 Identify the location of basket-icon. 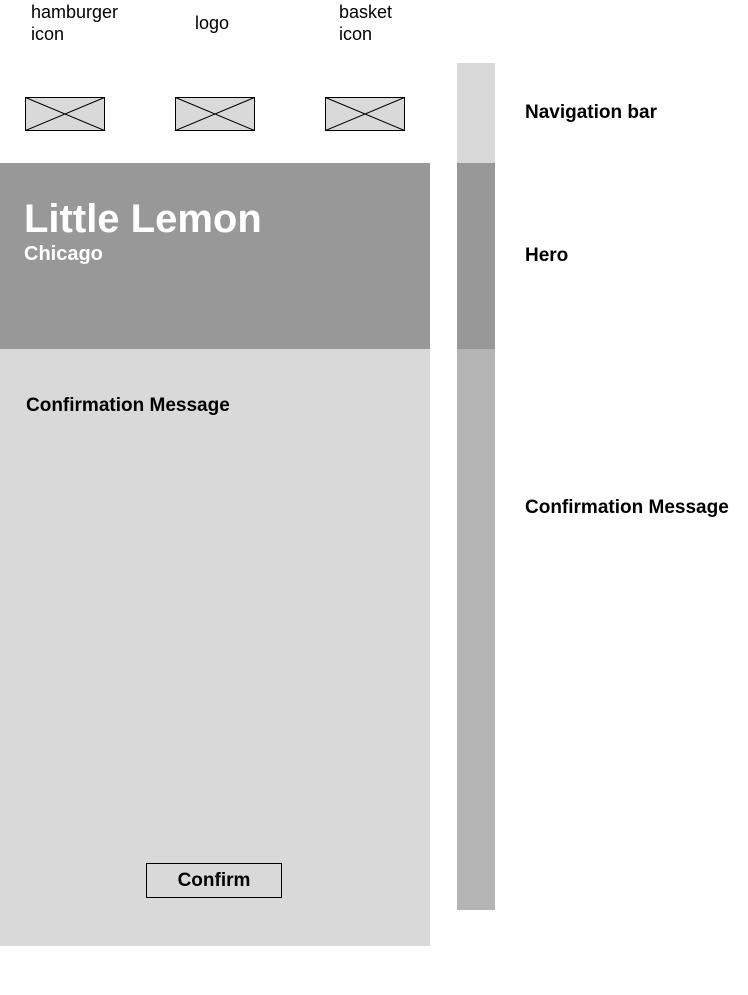
(365, 114).